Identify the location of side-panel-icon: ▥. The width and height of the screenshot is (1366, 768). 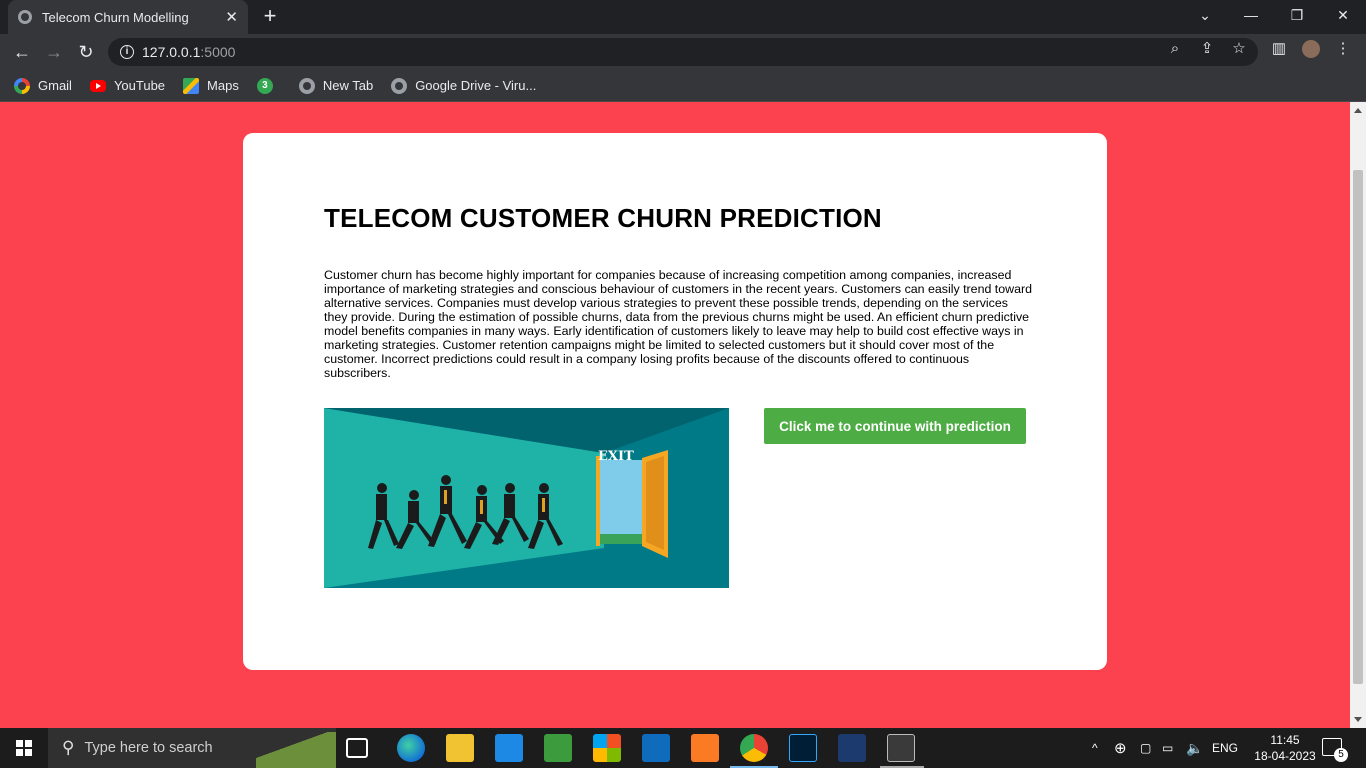
(1279, 49).